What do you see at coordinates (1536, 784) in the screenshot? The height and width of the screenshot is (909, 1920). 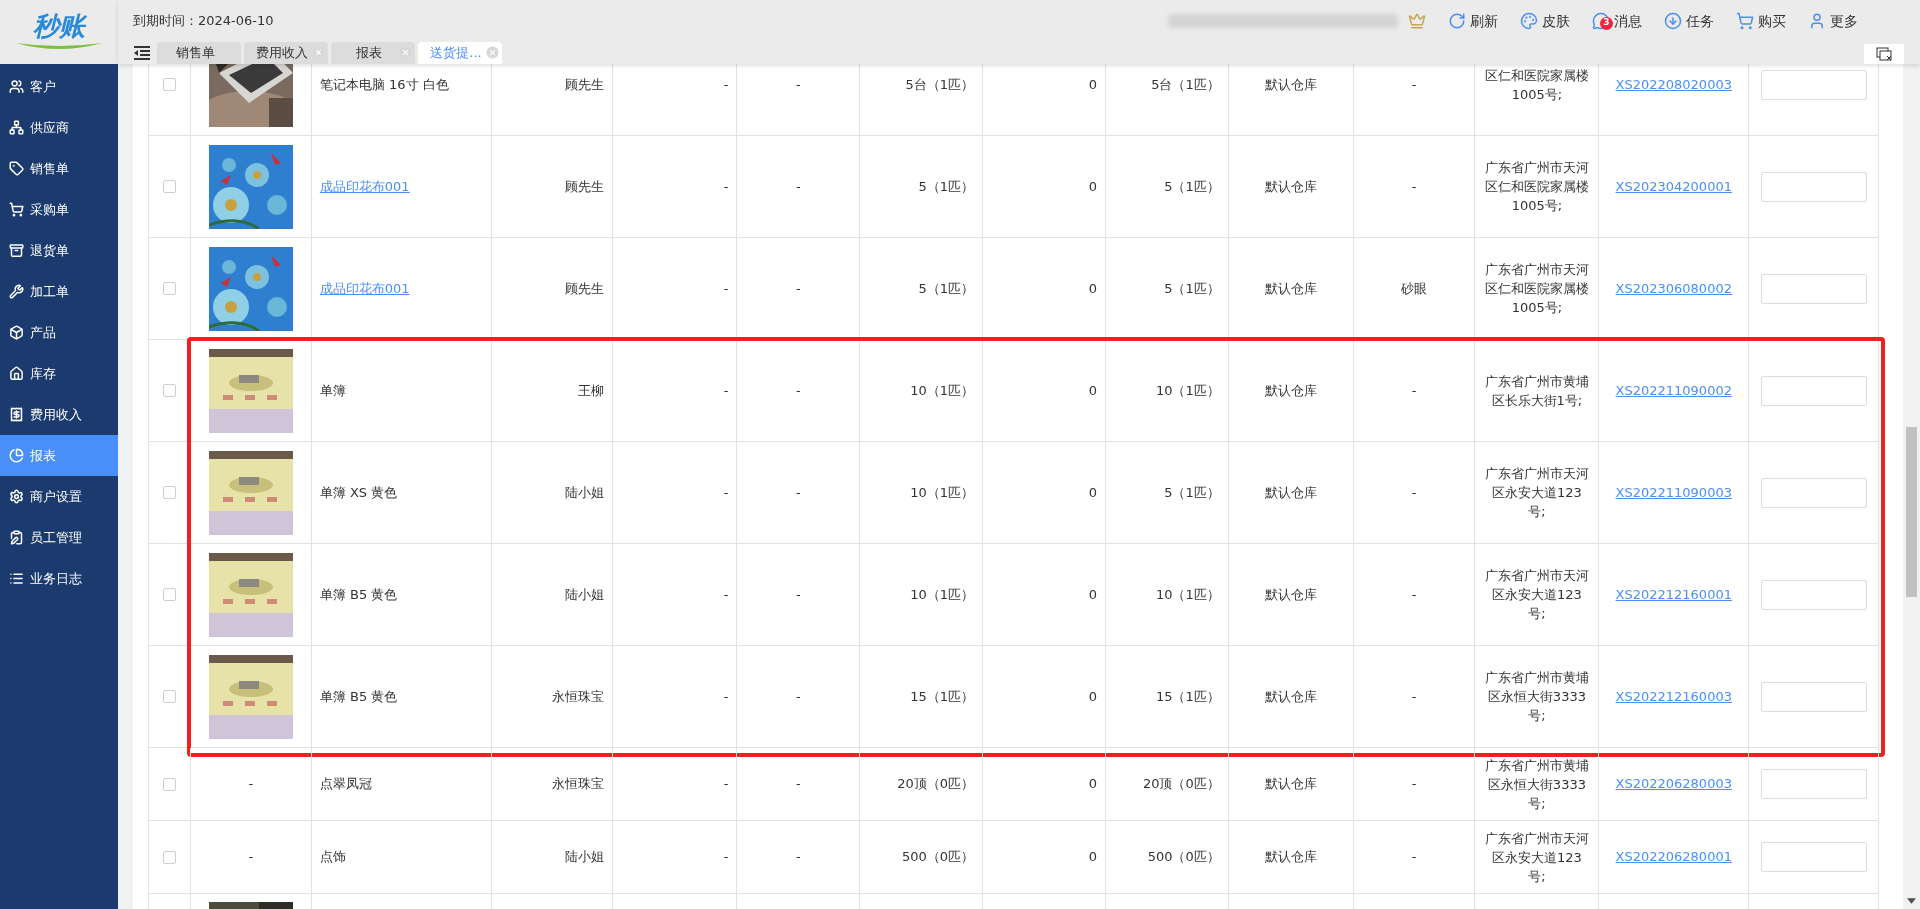 I see `table-cell-text: 广东省广州市黄埔区永恒大街3333号;` at bounding box center [1536, 784].